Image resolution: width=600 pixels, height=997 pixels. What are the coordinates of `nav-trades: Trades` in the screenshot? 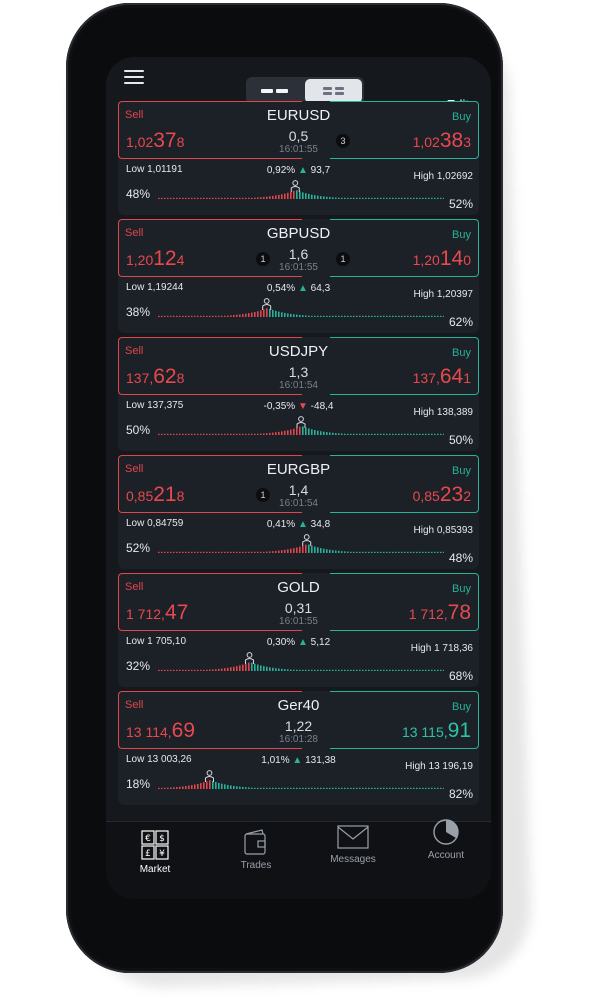 It's located at (256, 849).